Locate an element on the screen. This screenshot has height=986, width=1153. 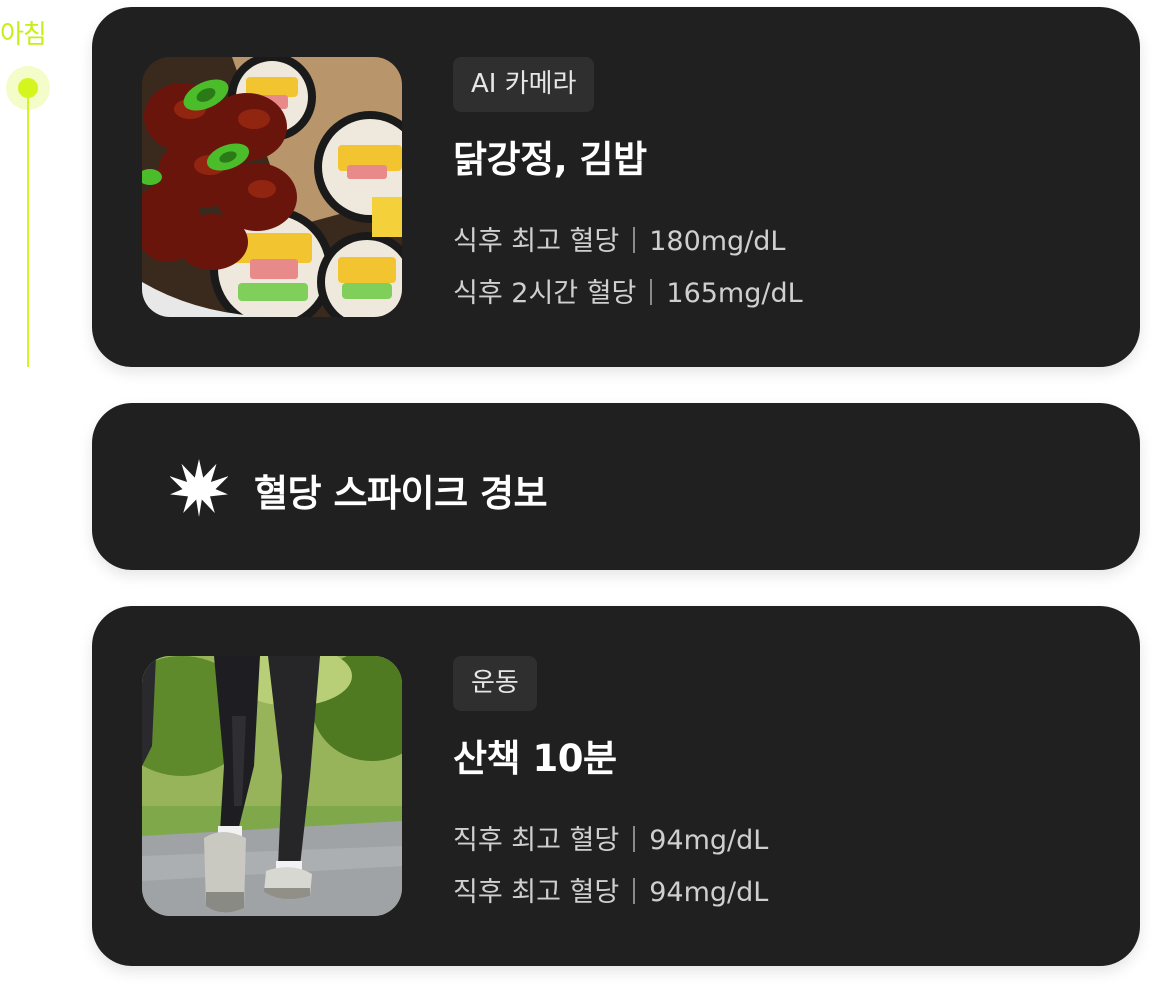
meal-title: 닭강정, 김밥 is located at coordinates (550, 159).